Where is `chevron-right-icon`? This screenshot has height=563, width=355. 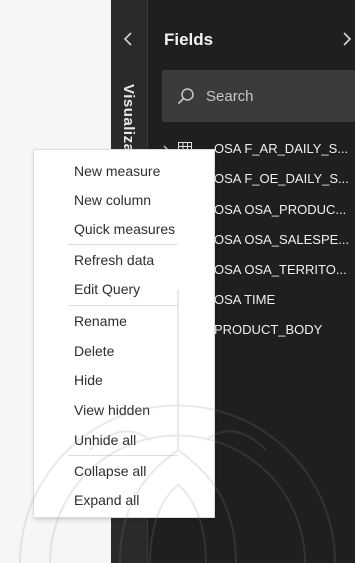
chevron-right-icon is located at coordinates (347, 39).